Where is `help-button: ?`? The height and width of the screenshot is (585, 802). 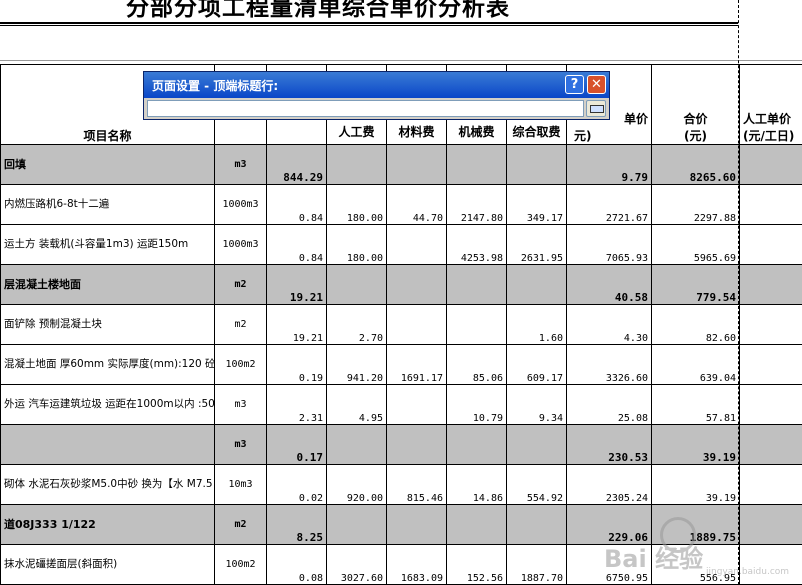 help-button: ? is located at coordinates (574, 84).